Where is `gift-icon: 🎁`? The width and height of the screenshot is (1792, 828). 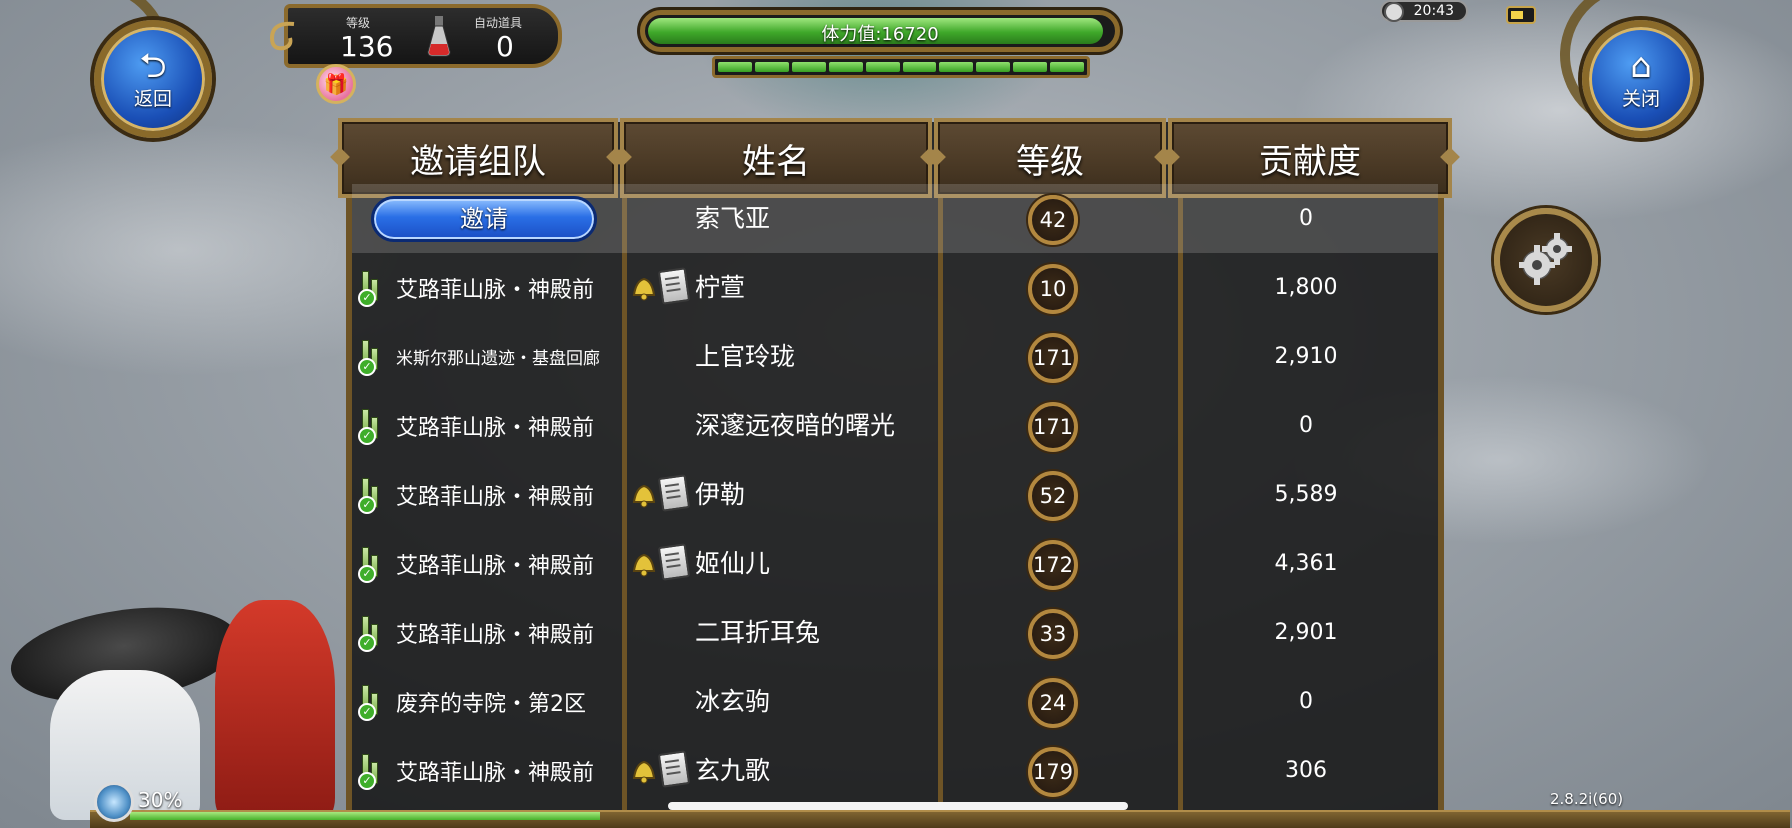
gift-icon: 🎁 is located at coordinates (336, 84).